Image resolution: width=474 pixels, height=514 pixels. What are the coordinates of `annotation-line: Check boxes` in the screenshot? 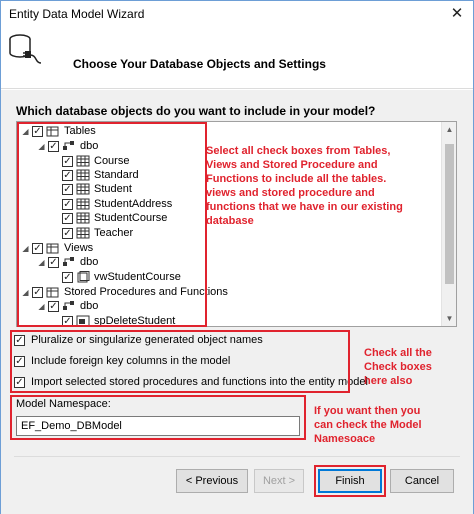 It's located at (398, 367).